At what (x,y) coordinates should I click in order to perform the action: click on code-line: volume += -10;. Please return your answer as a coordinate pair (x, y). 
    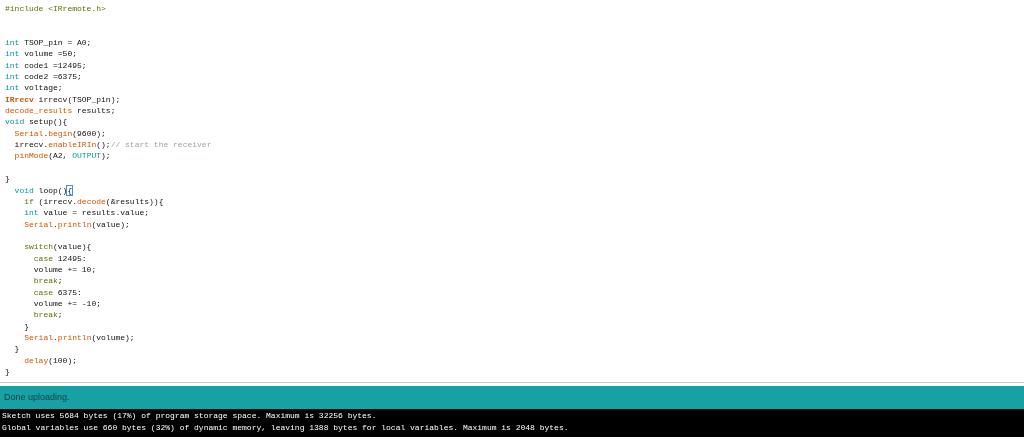
    Looking at the image, I should click on (66, 303).